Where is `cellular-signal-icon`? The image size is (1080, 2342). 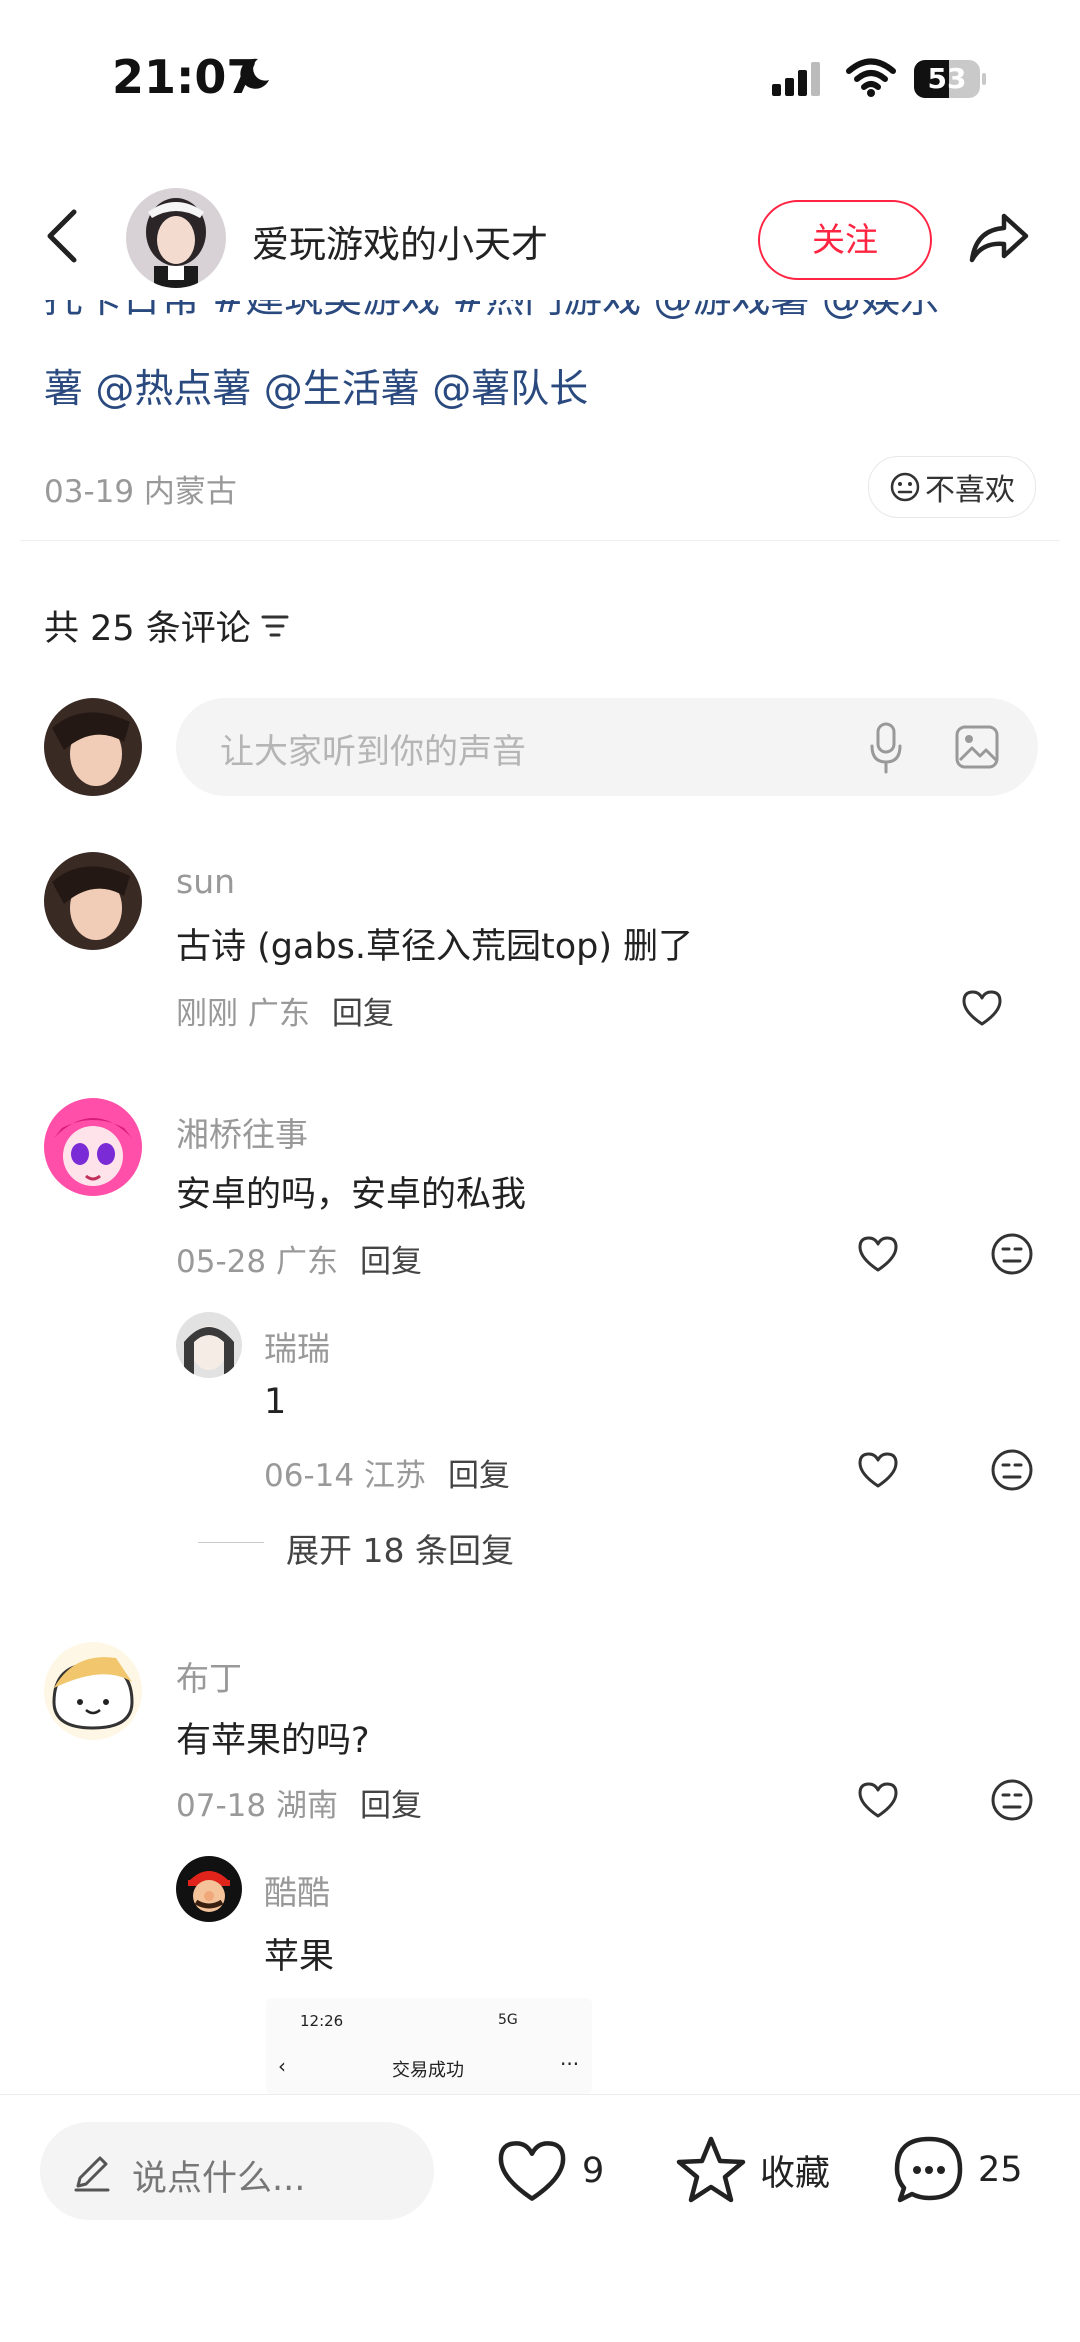
cellular-signal-icon is located at coordinates (798, 79).